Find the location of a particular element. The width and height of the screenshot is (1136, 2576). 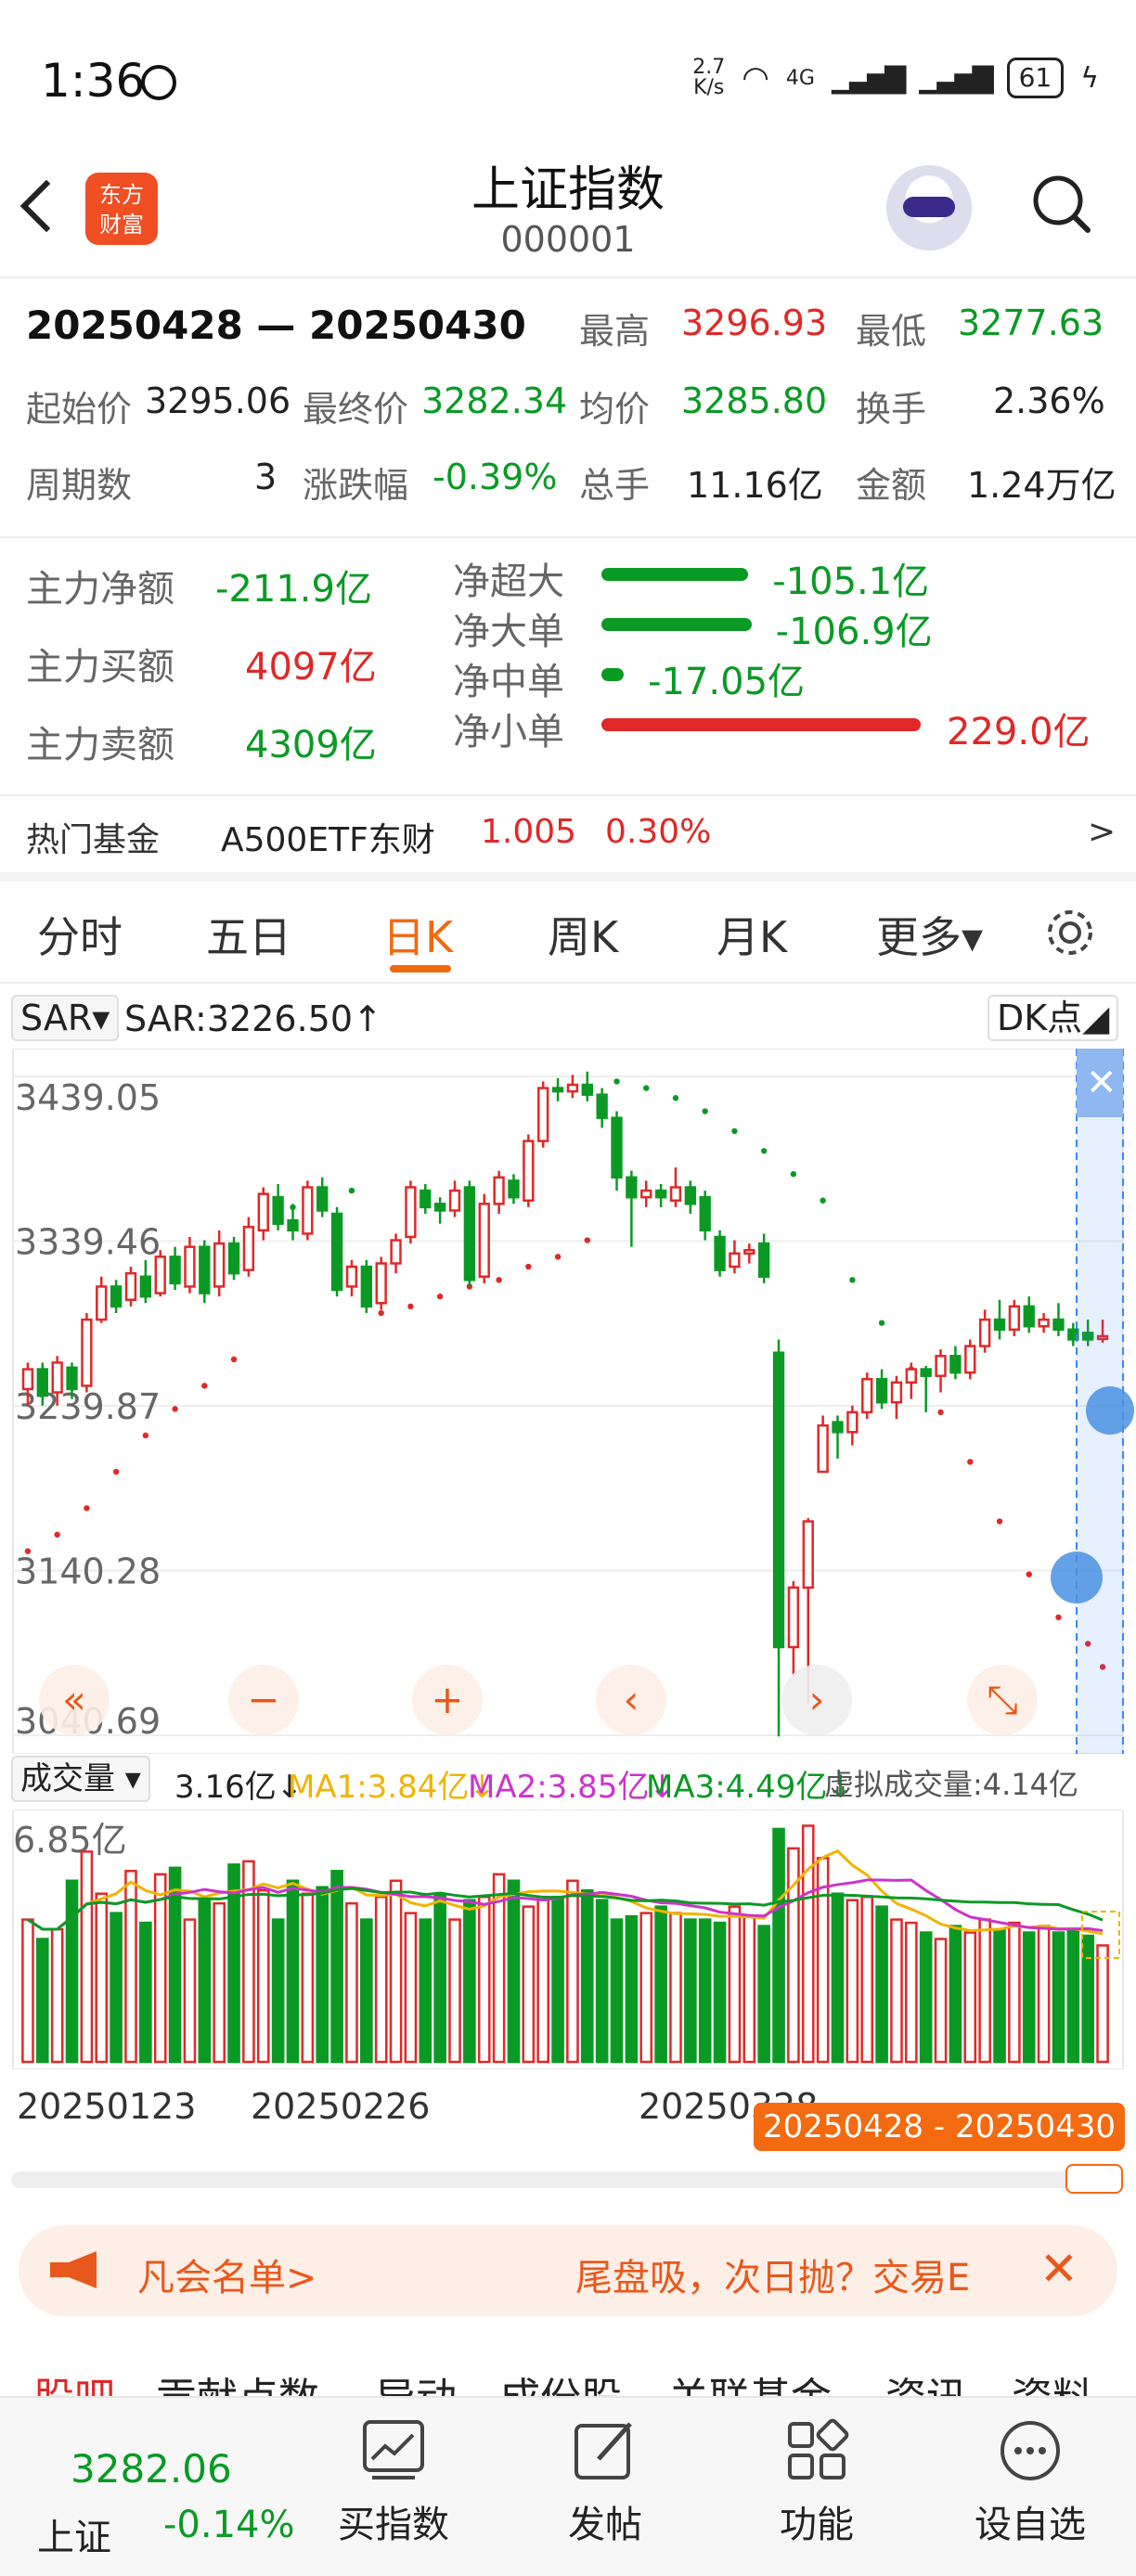

chart-control-icon: « is located at coordinates (74, 1699).